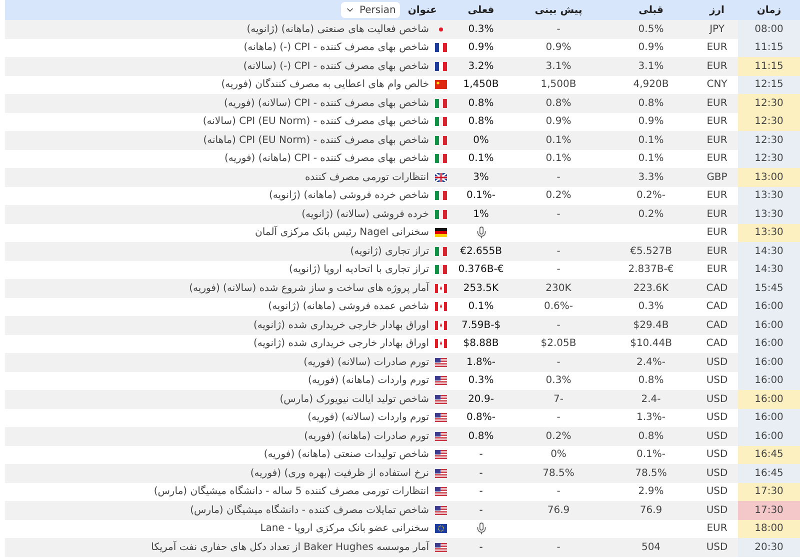 This screenshot has width=800, height=558. I want to click on language-dropdown: Persian, so click(370, 10).